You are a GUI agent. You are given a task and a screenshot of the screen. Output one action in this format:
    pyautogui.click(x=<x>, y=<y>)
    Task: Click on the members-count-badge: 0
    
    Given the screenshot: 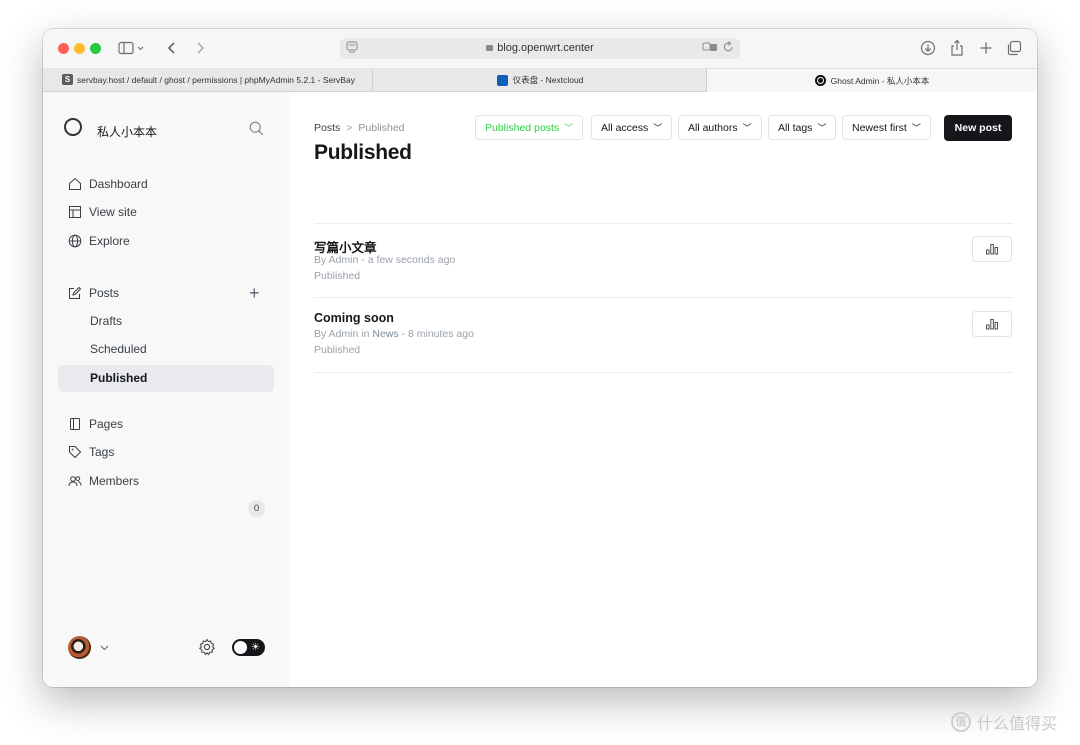 What is the action you would take?
    pyautogui.click(x=256, y=508)
    